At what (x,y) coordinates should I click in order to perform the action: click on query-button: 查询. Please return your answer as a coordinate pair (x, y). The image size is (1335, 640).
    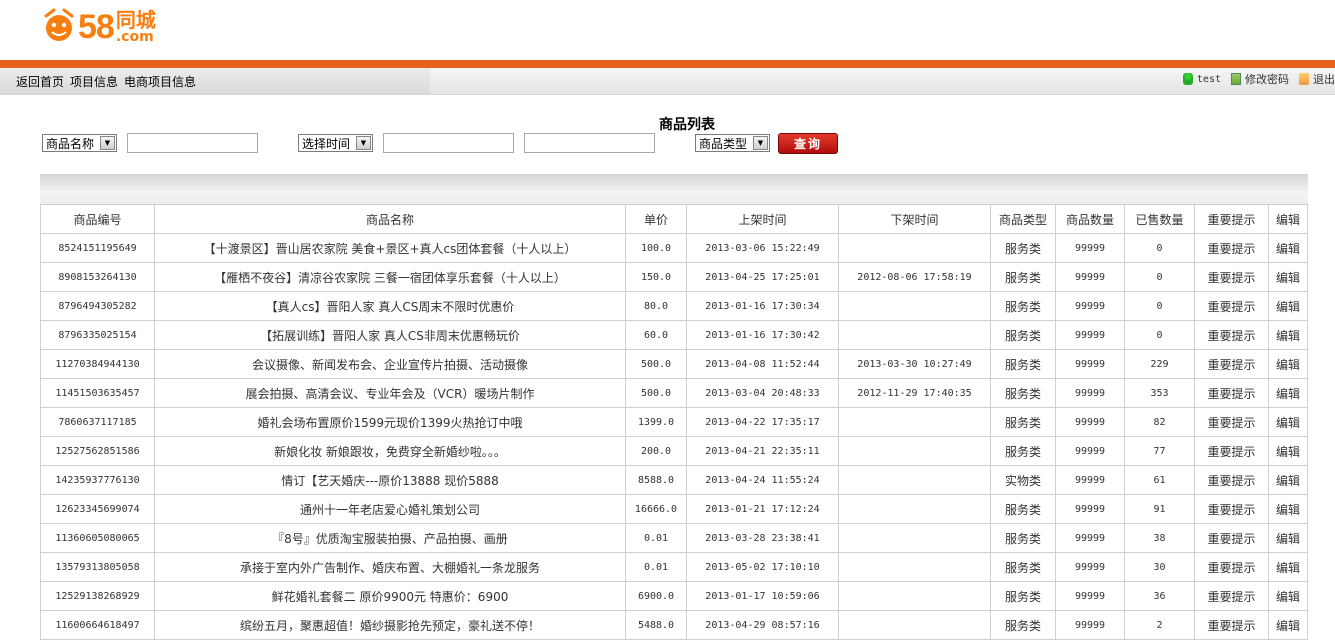
    Looking at the image, I should click on (808, 143).